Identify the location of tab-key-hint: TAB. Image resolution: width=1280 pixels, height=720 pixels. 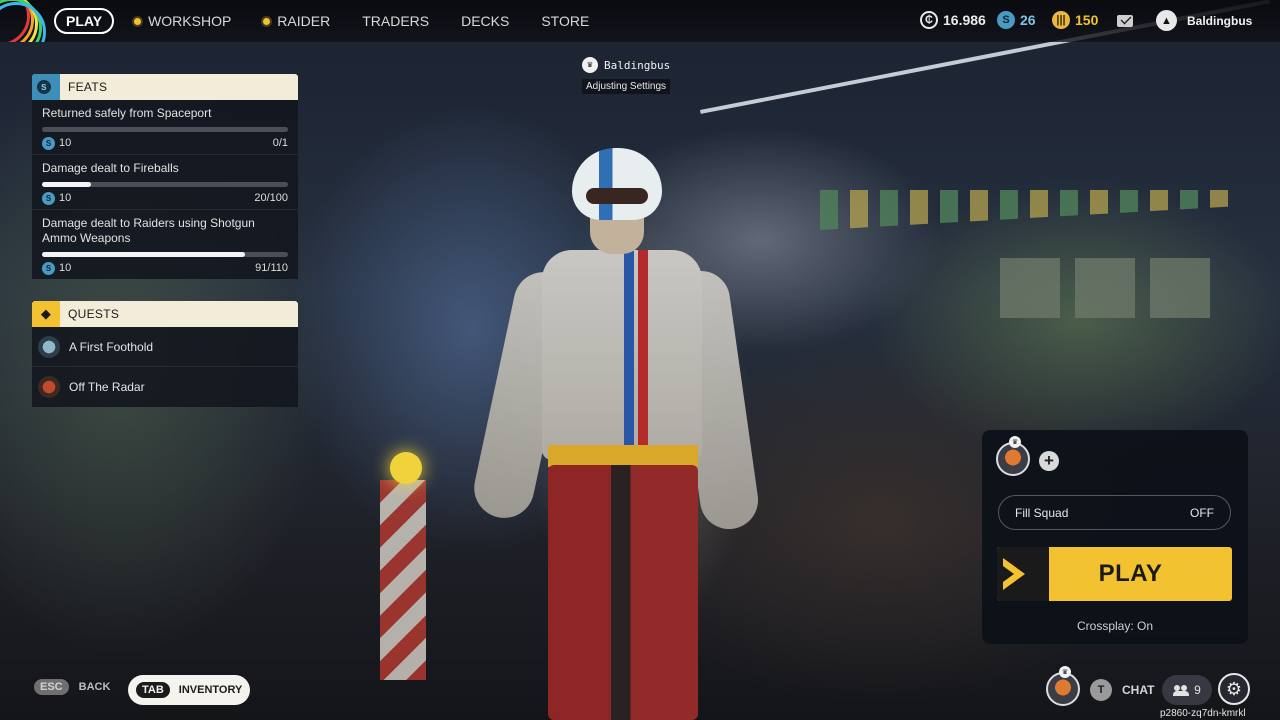
(153, 690).